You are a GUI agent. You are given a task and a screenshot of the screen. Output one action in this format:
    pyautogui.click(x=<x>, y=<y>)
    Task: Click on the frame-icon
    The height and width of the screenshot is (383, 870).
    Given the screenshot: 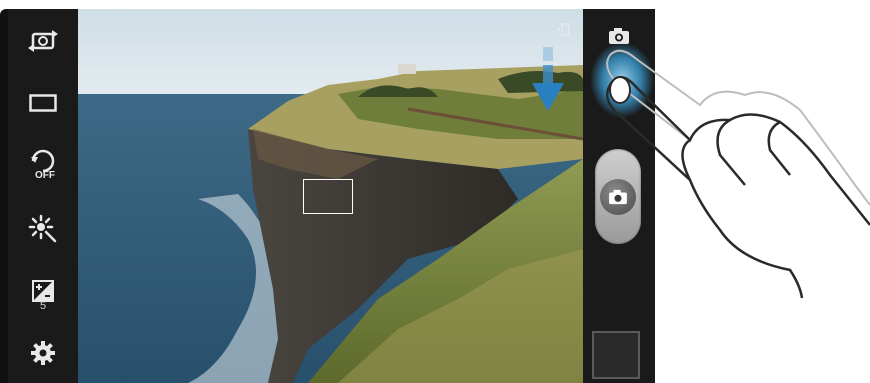 What is the action you would take?
    pyautogui.click(x=43, y=103)
    